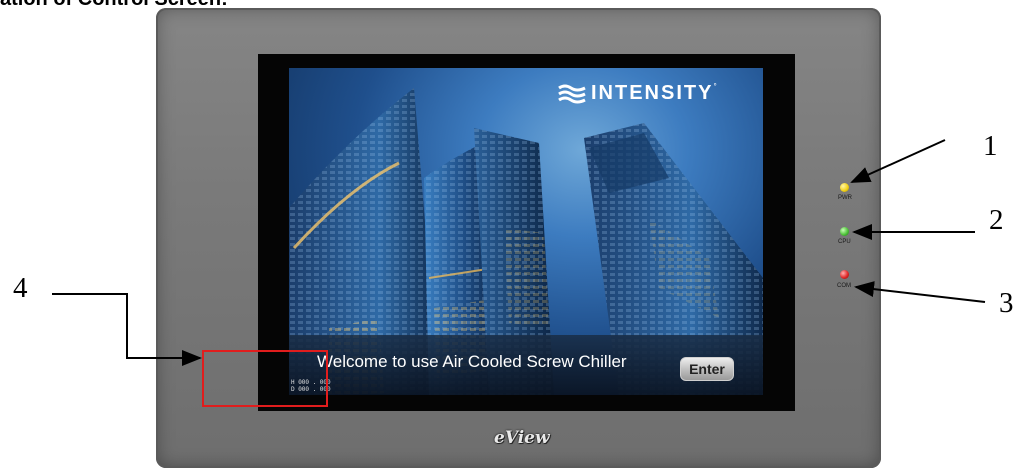 This screenshot has width=1021, height=468. Describe the element at coordinates (1006, 303) in the screenshot. I see `callout-3: 3` at that location.